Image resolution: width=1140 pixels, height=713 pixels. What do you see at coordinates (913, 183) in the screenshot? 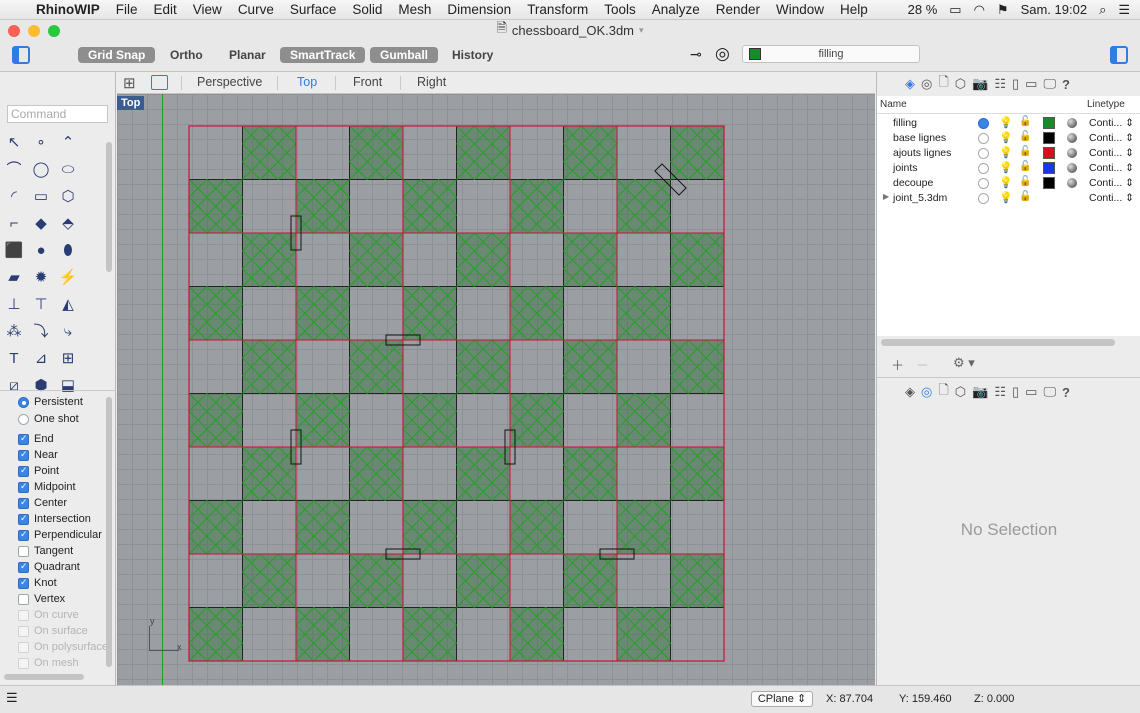
I see `layer-name: decoupe` at bounding box center [913, 183].